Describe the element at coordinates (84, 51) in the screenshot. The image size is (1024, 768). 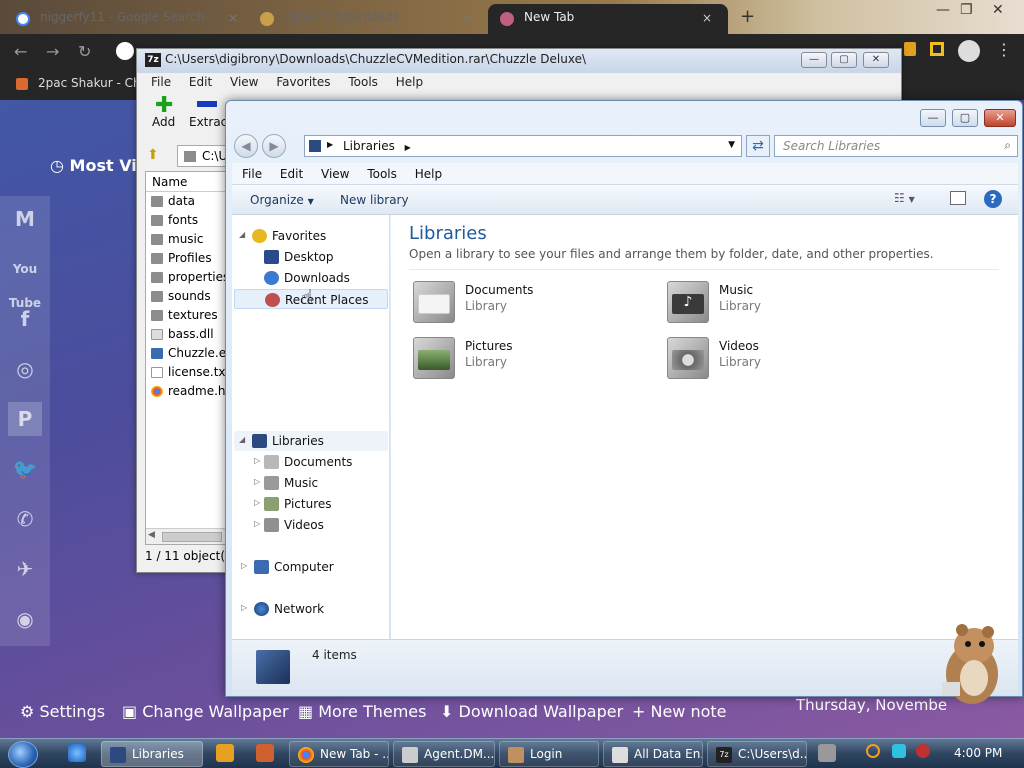
I see `reload-icon: ↻` at that location.